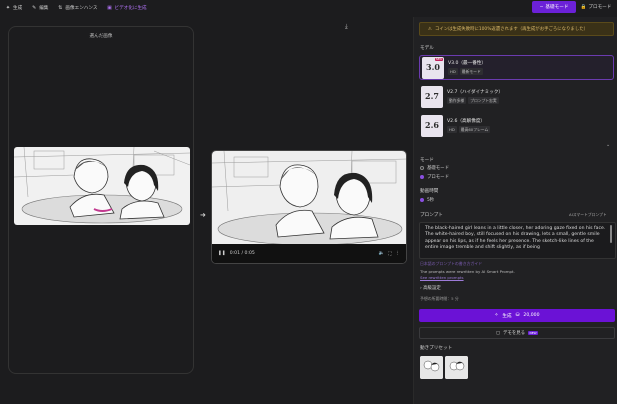  I want to click on top-toolbar: ✦ 生成 ✎ 編集 ⇅ 画像エンハンス ▣ ビデオ化に生成, so click(308, 8).